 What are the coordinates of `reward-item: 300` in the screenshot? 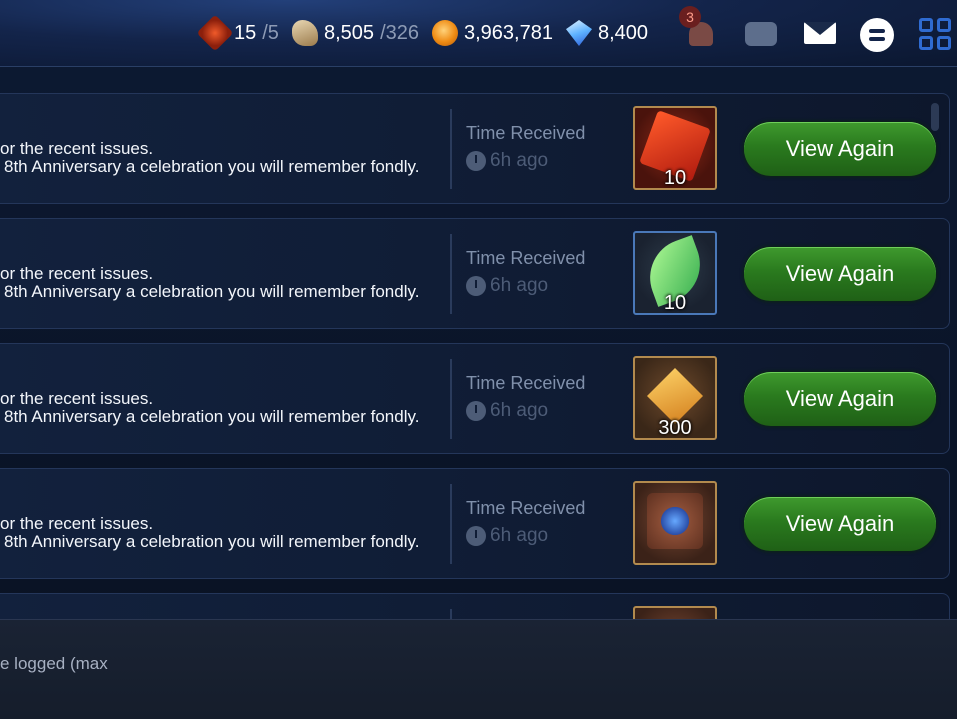 It's located at (675, 398).